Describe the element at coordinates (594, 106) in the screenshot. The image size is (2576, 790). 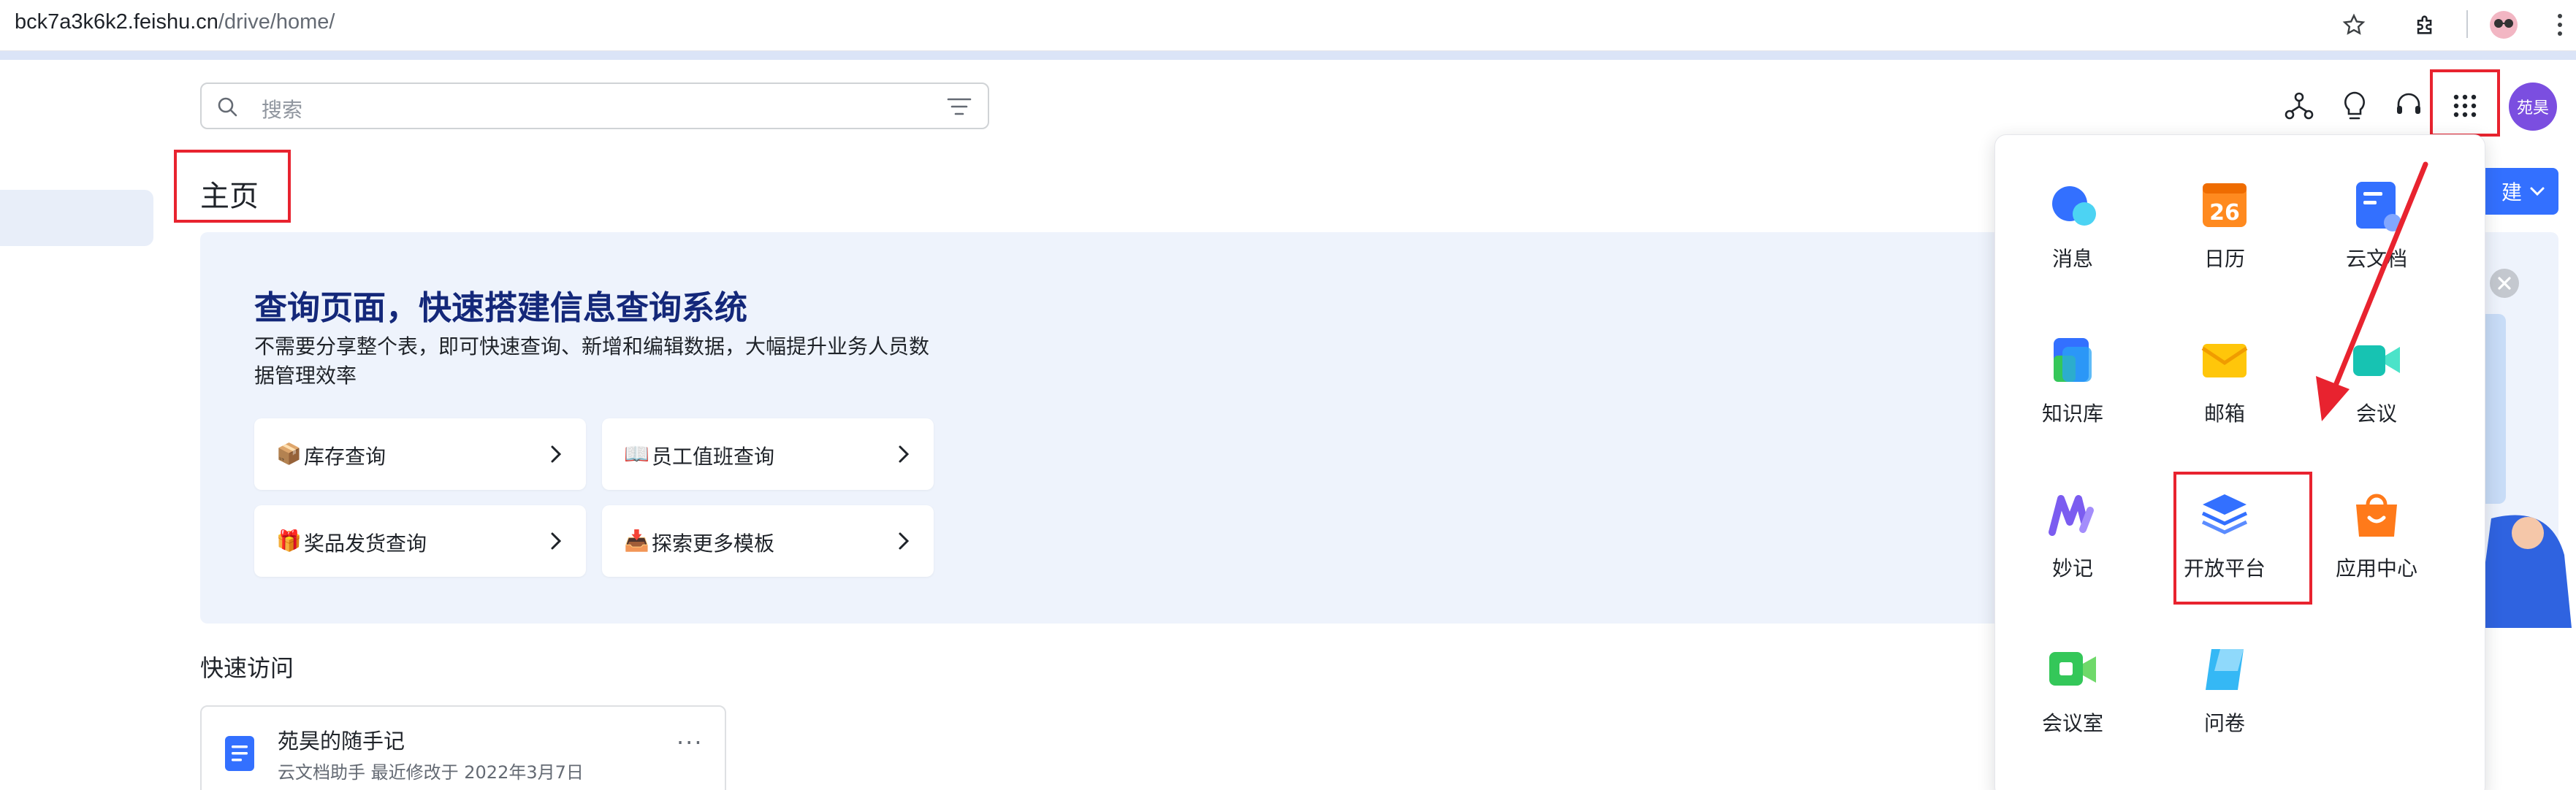
I see `search-input: 搜索` at that location.